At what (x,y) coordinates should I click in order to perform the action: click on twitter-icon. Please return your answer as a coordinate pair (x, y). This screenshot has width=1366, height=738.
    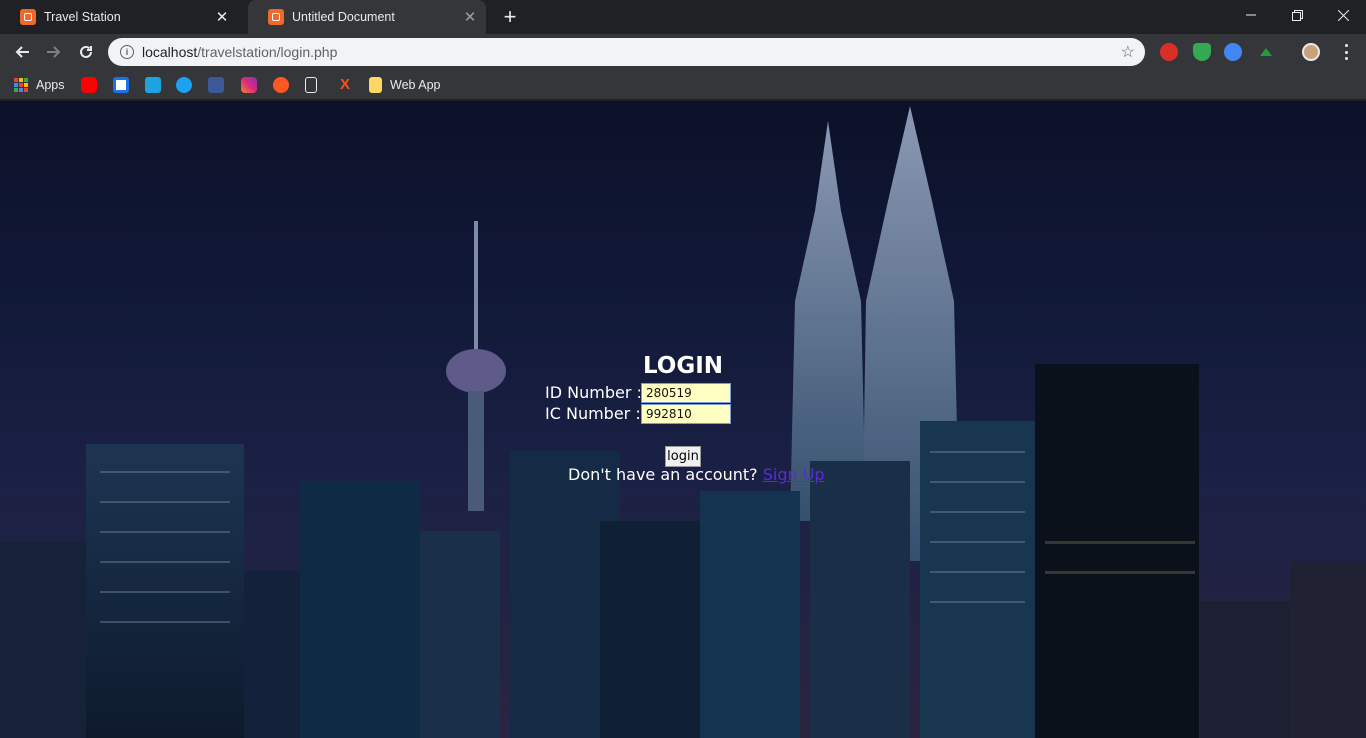
    Looking at the image, I should click on (184, 85).